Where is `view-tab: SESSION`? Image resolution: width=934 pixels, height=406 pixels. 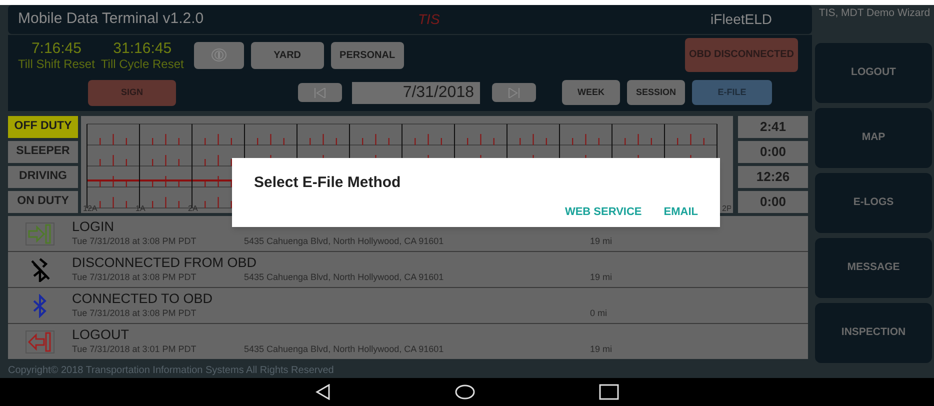
view-tab: SESSION is located at coordinates (656, 93).